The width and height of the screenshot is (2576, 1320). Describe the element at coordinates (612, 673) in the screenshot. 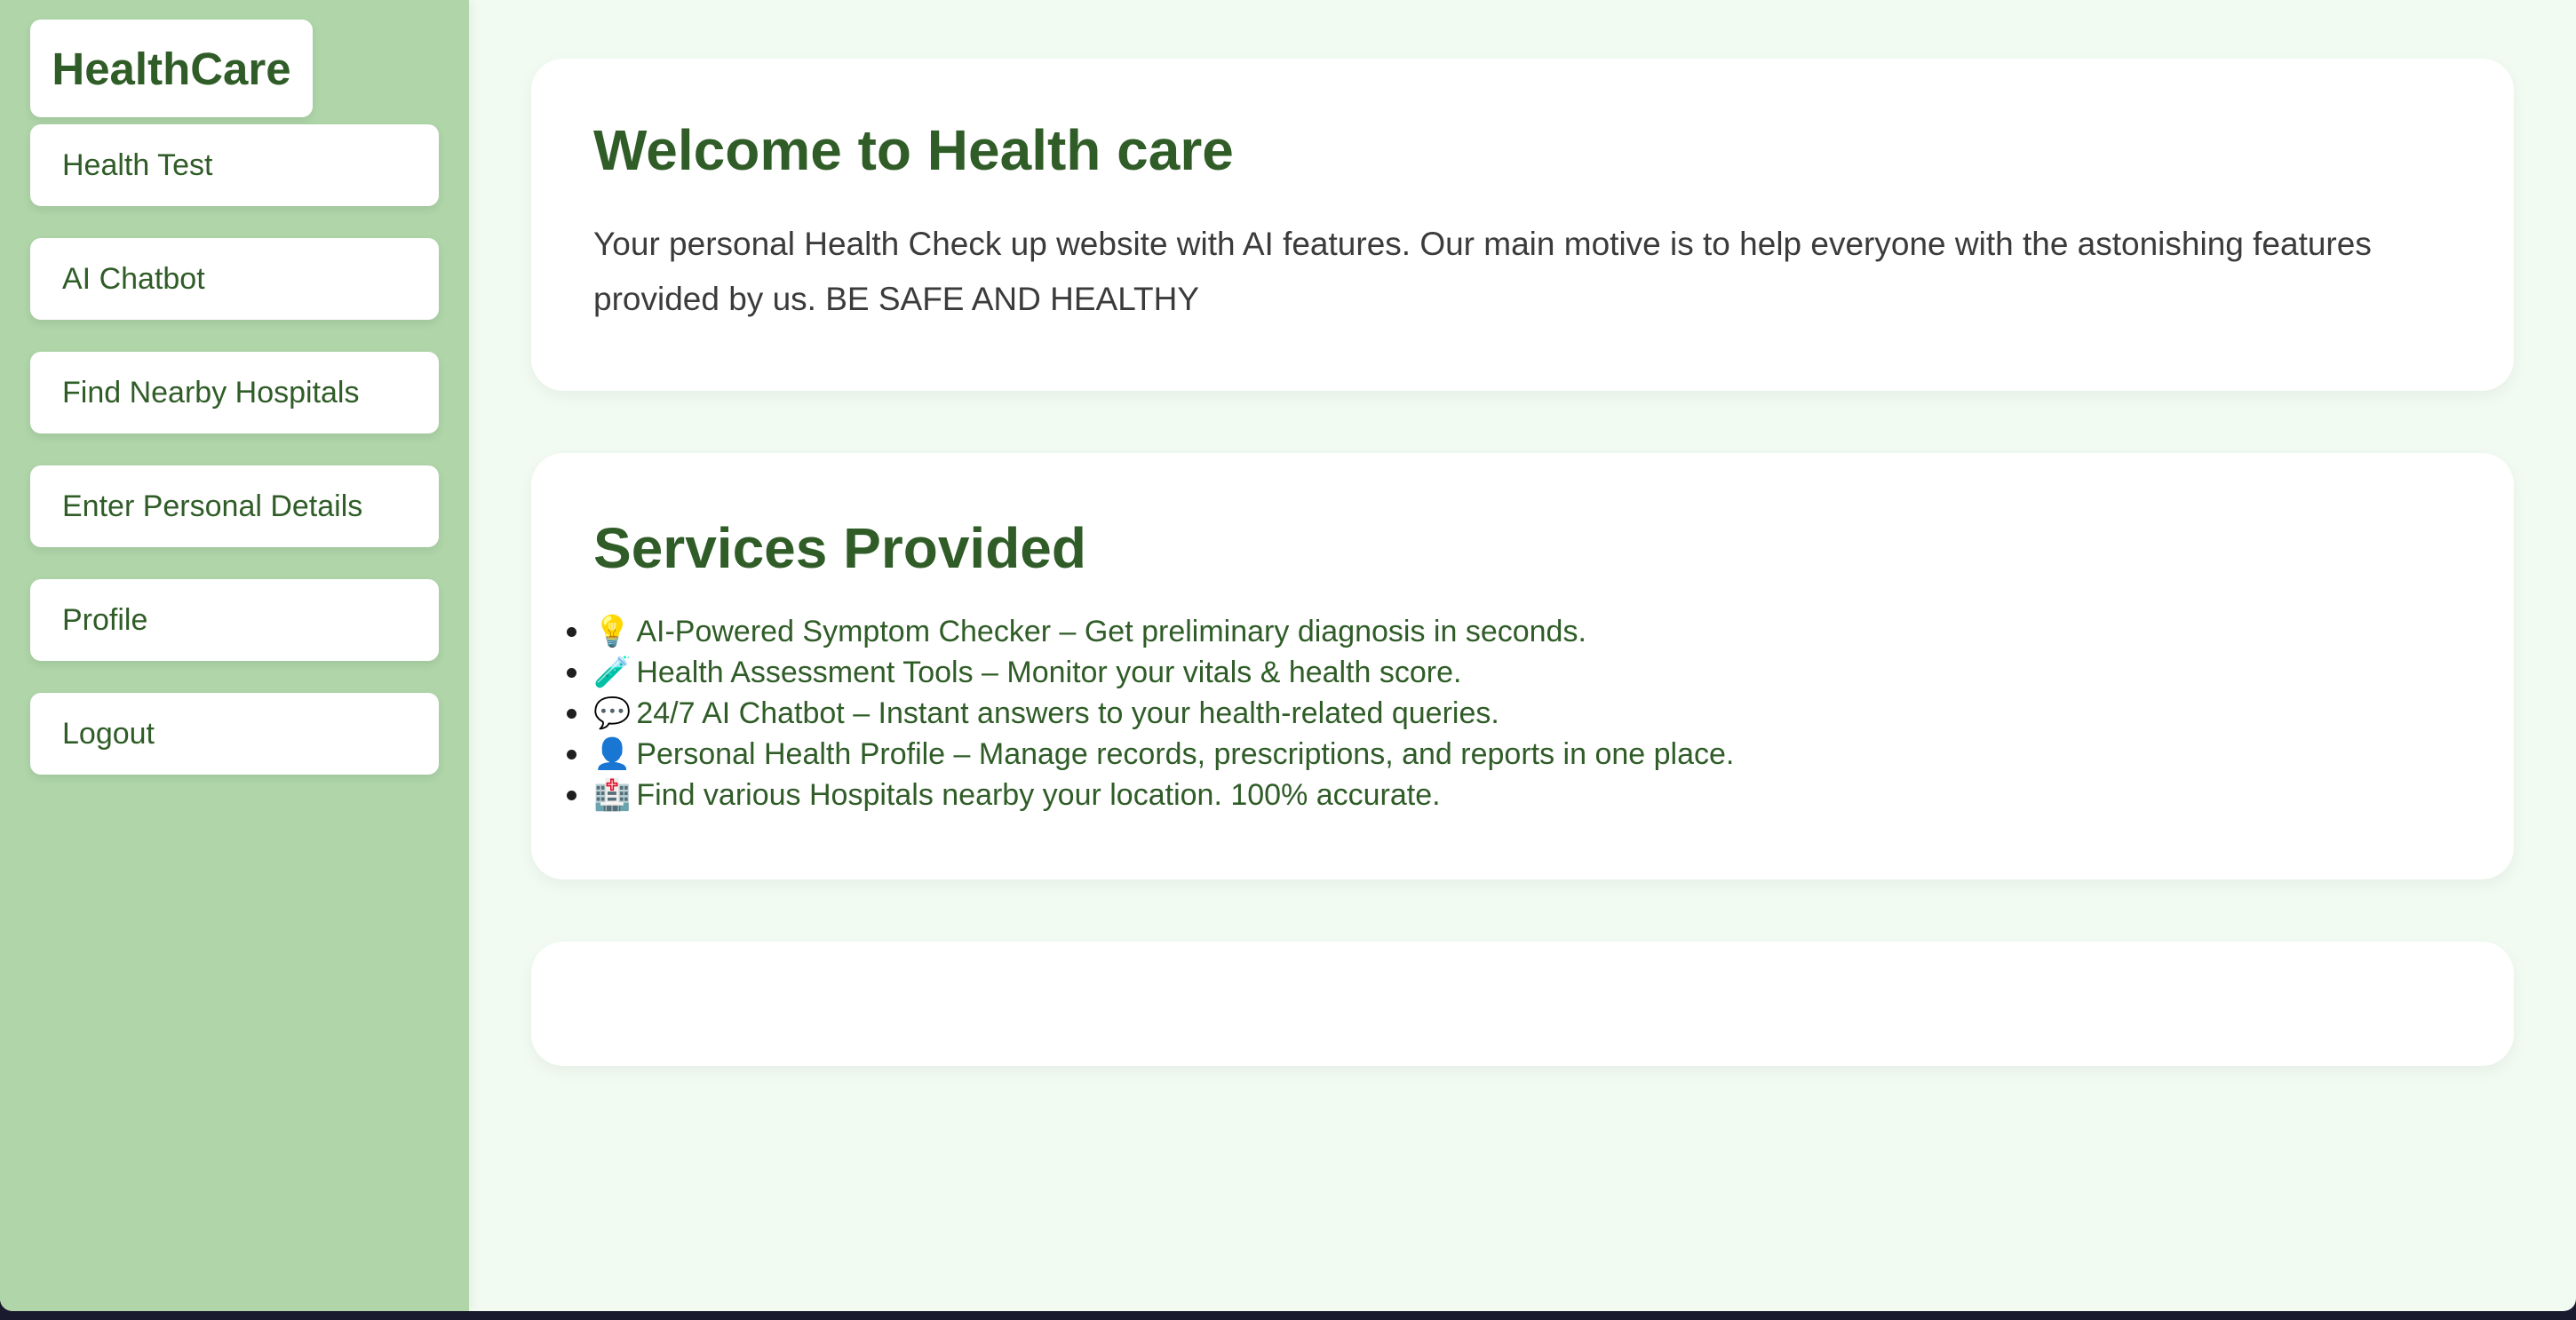

I see `test-tube-icon: 🧪` at that location.